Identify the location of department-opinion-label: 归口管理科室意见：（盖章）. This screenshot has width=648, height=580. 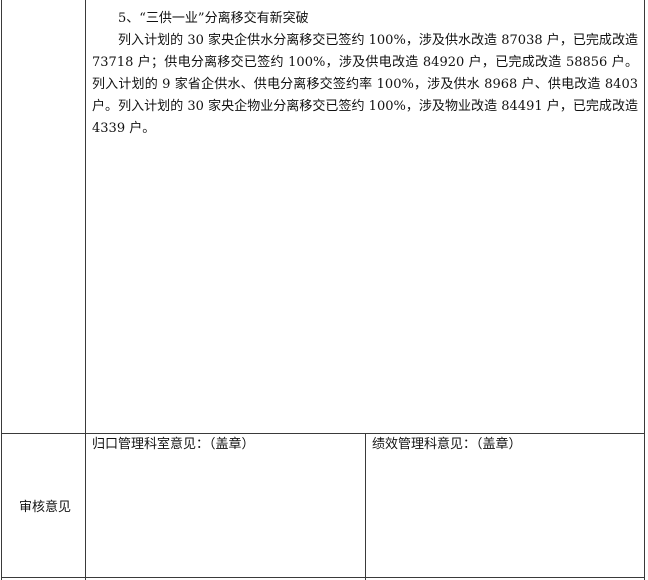
(173, 444).